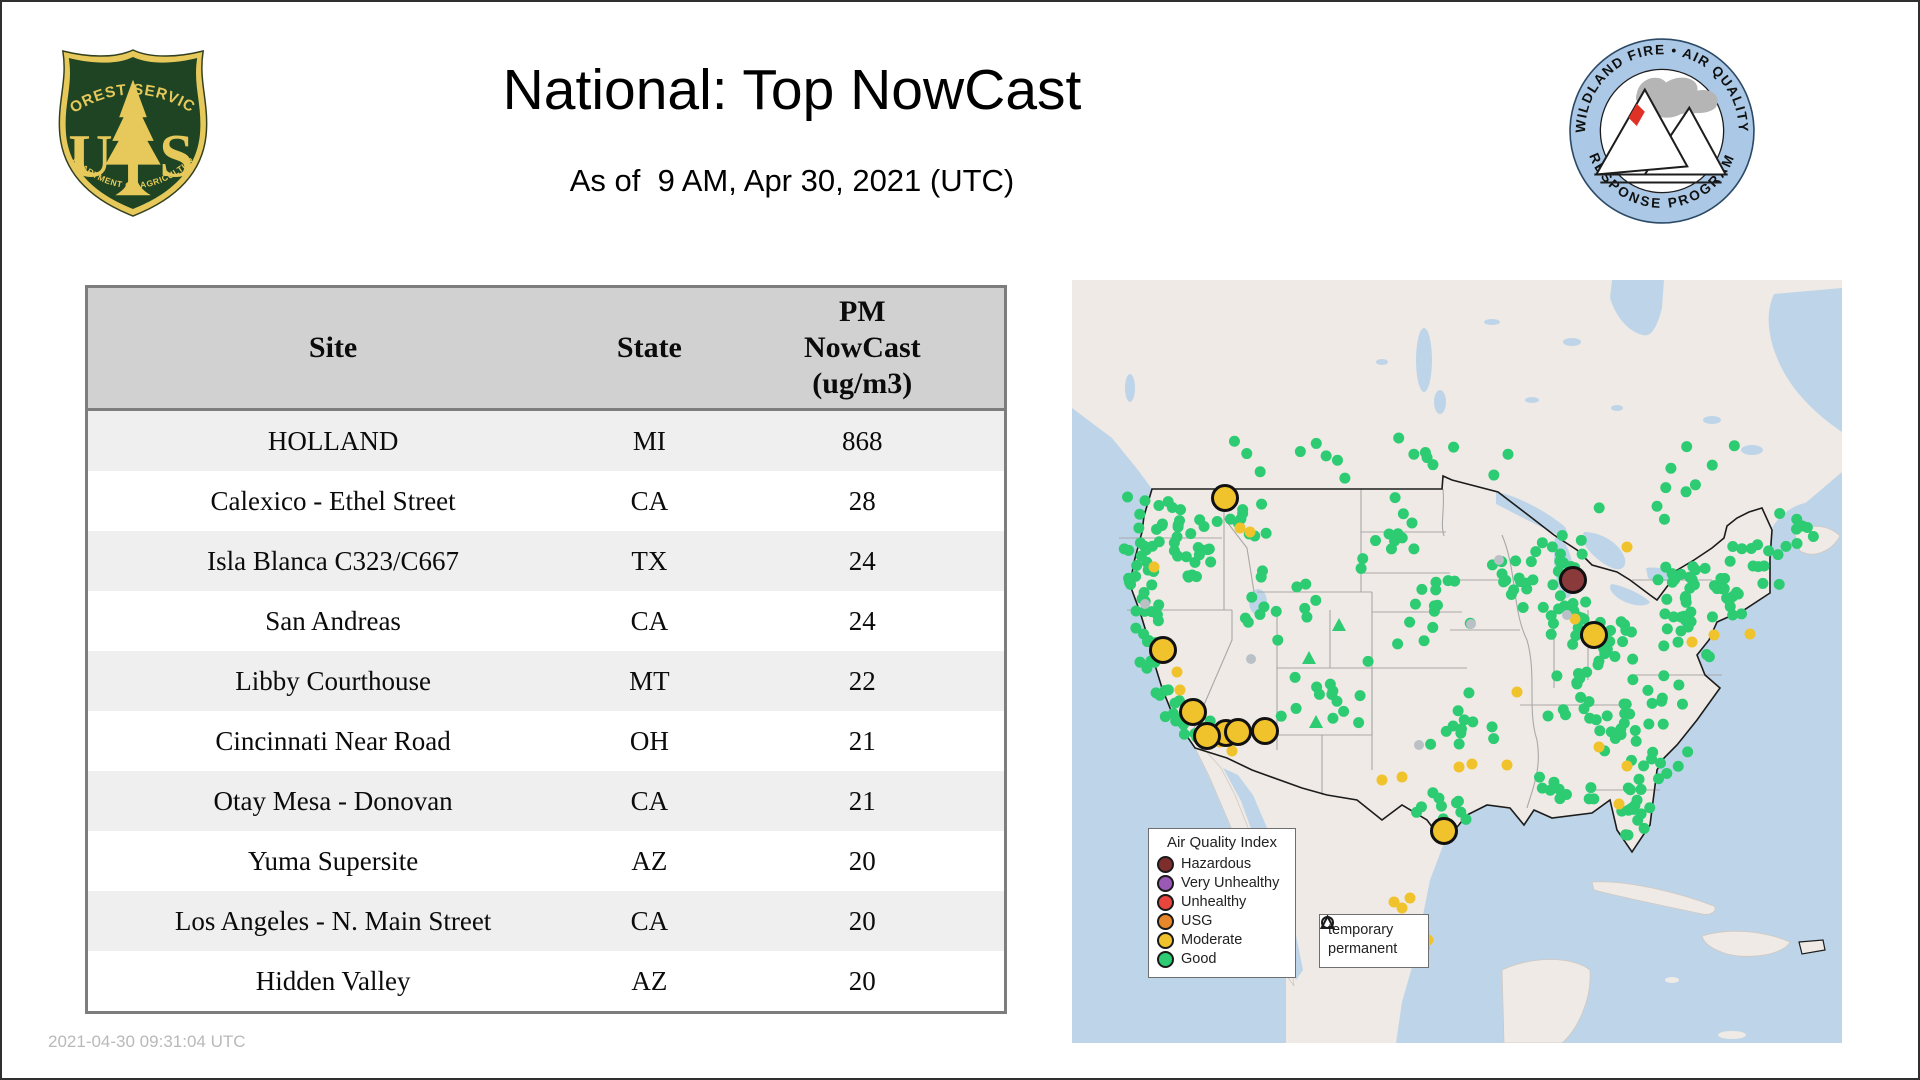  I want to click on aqi-legend-label: Unhealthy, so click(1214, 902).